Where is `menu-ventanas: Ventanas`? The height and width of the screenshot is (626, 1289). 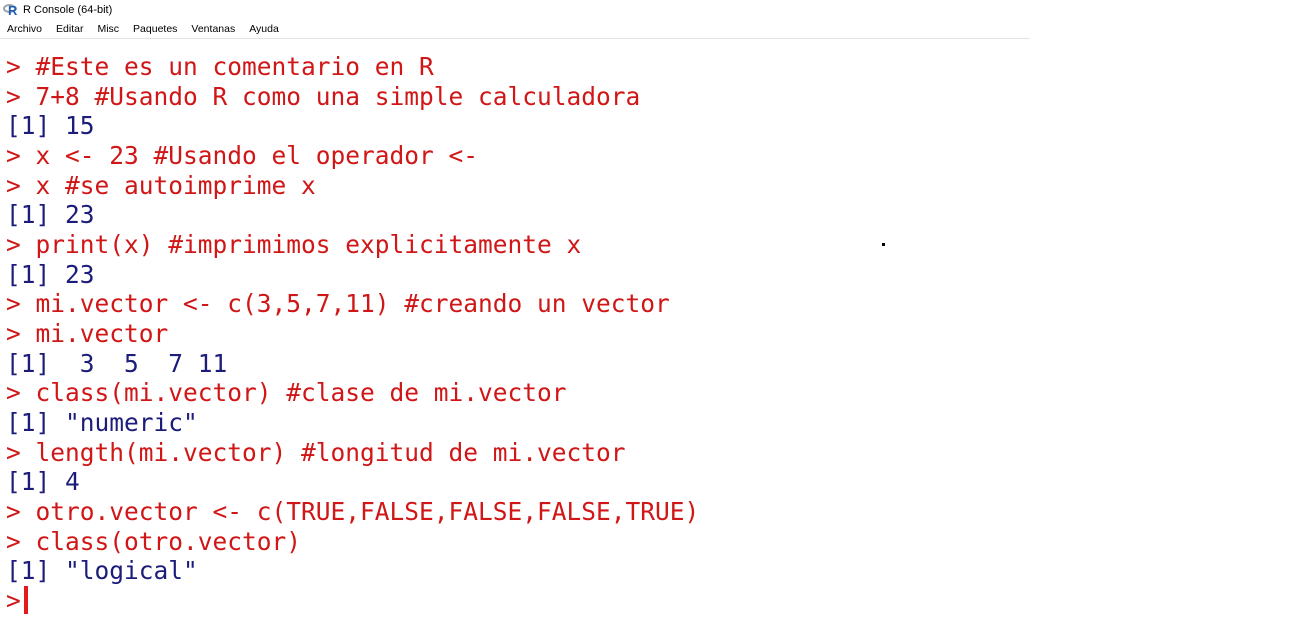 menu-ventanas: Ventanas is located at coordinates (213, 29).